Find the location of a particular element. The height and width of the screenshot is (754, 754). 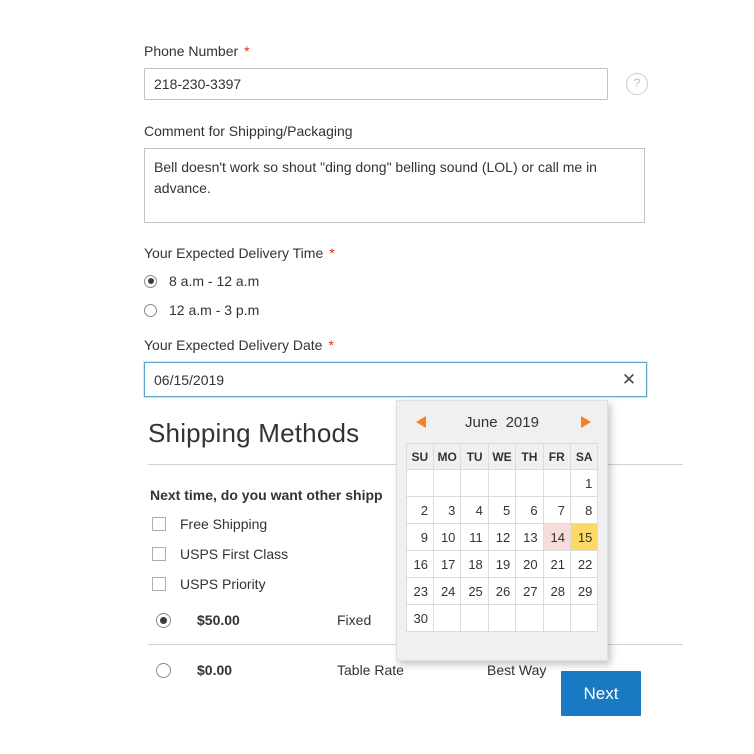

shipping-question-text: Next time, do you want other shipp is located at coordinates (266, 495).